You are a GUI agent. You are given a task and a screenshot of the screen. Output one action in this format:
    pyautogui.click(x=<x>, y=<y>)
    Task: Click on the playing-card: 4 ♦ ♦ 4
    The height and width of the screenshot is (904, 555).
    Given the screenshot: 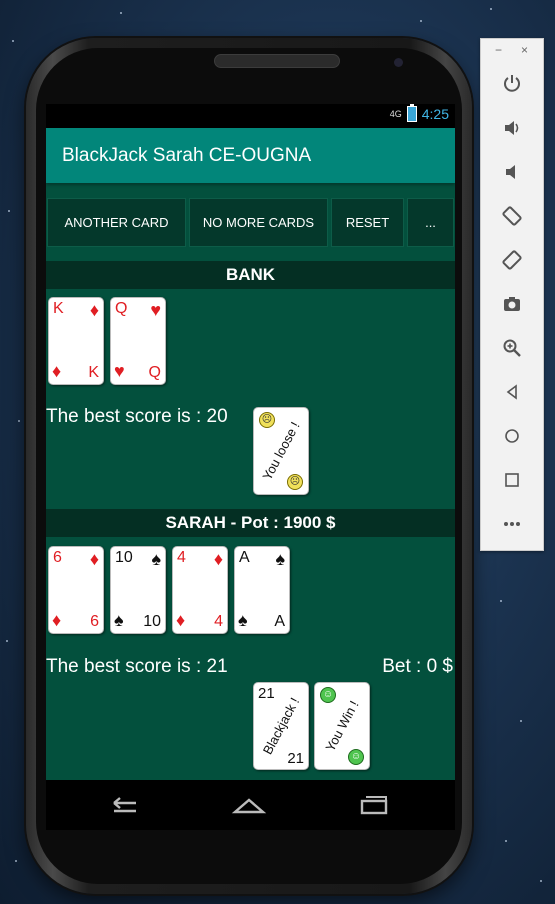 What is the action you would take?
    pyautogui.click(x=200, y=590)
    